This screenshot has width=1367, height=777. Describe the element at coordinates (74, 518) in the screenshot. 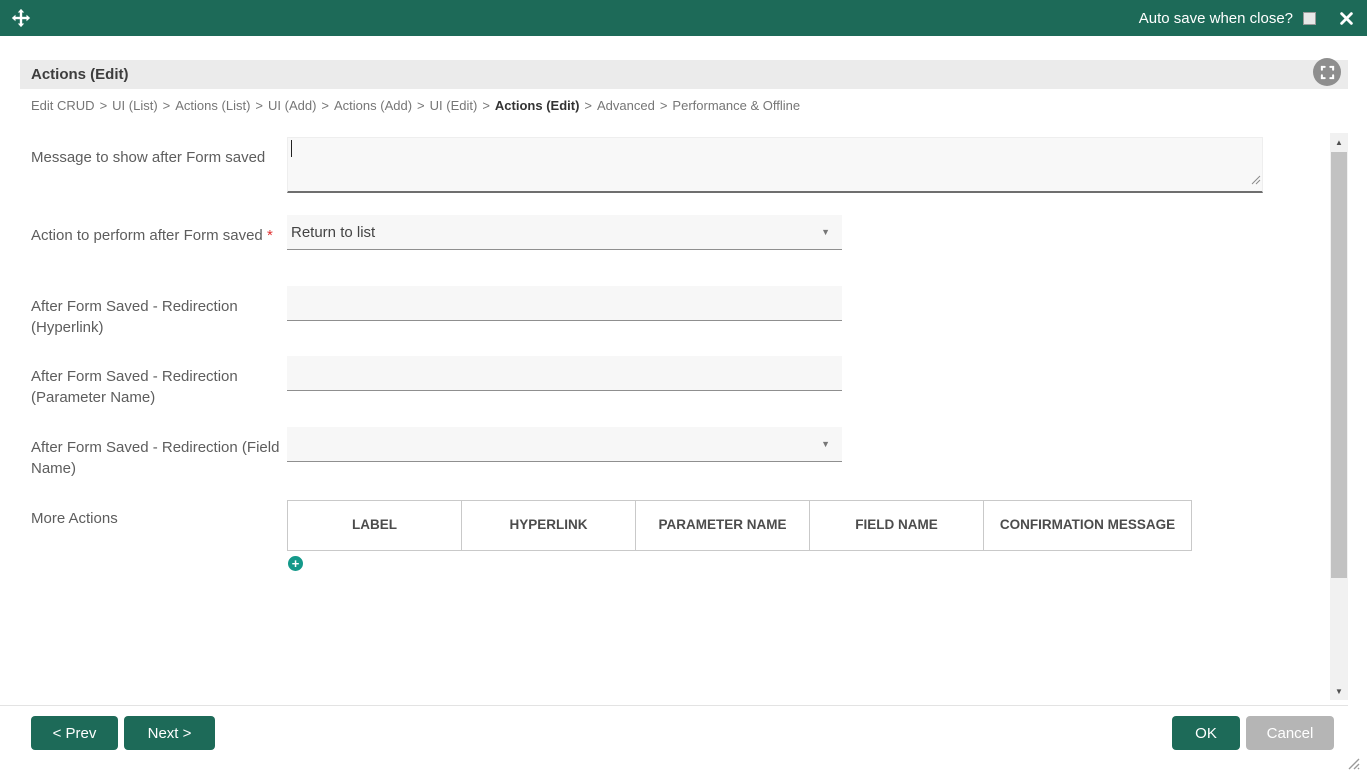

I see `field-label-more-actions: More Actions` at that location.